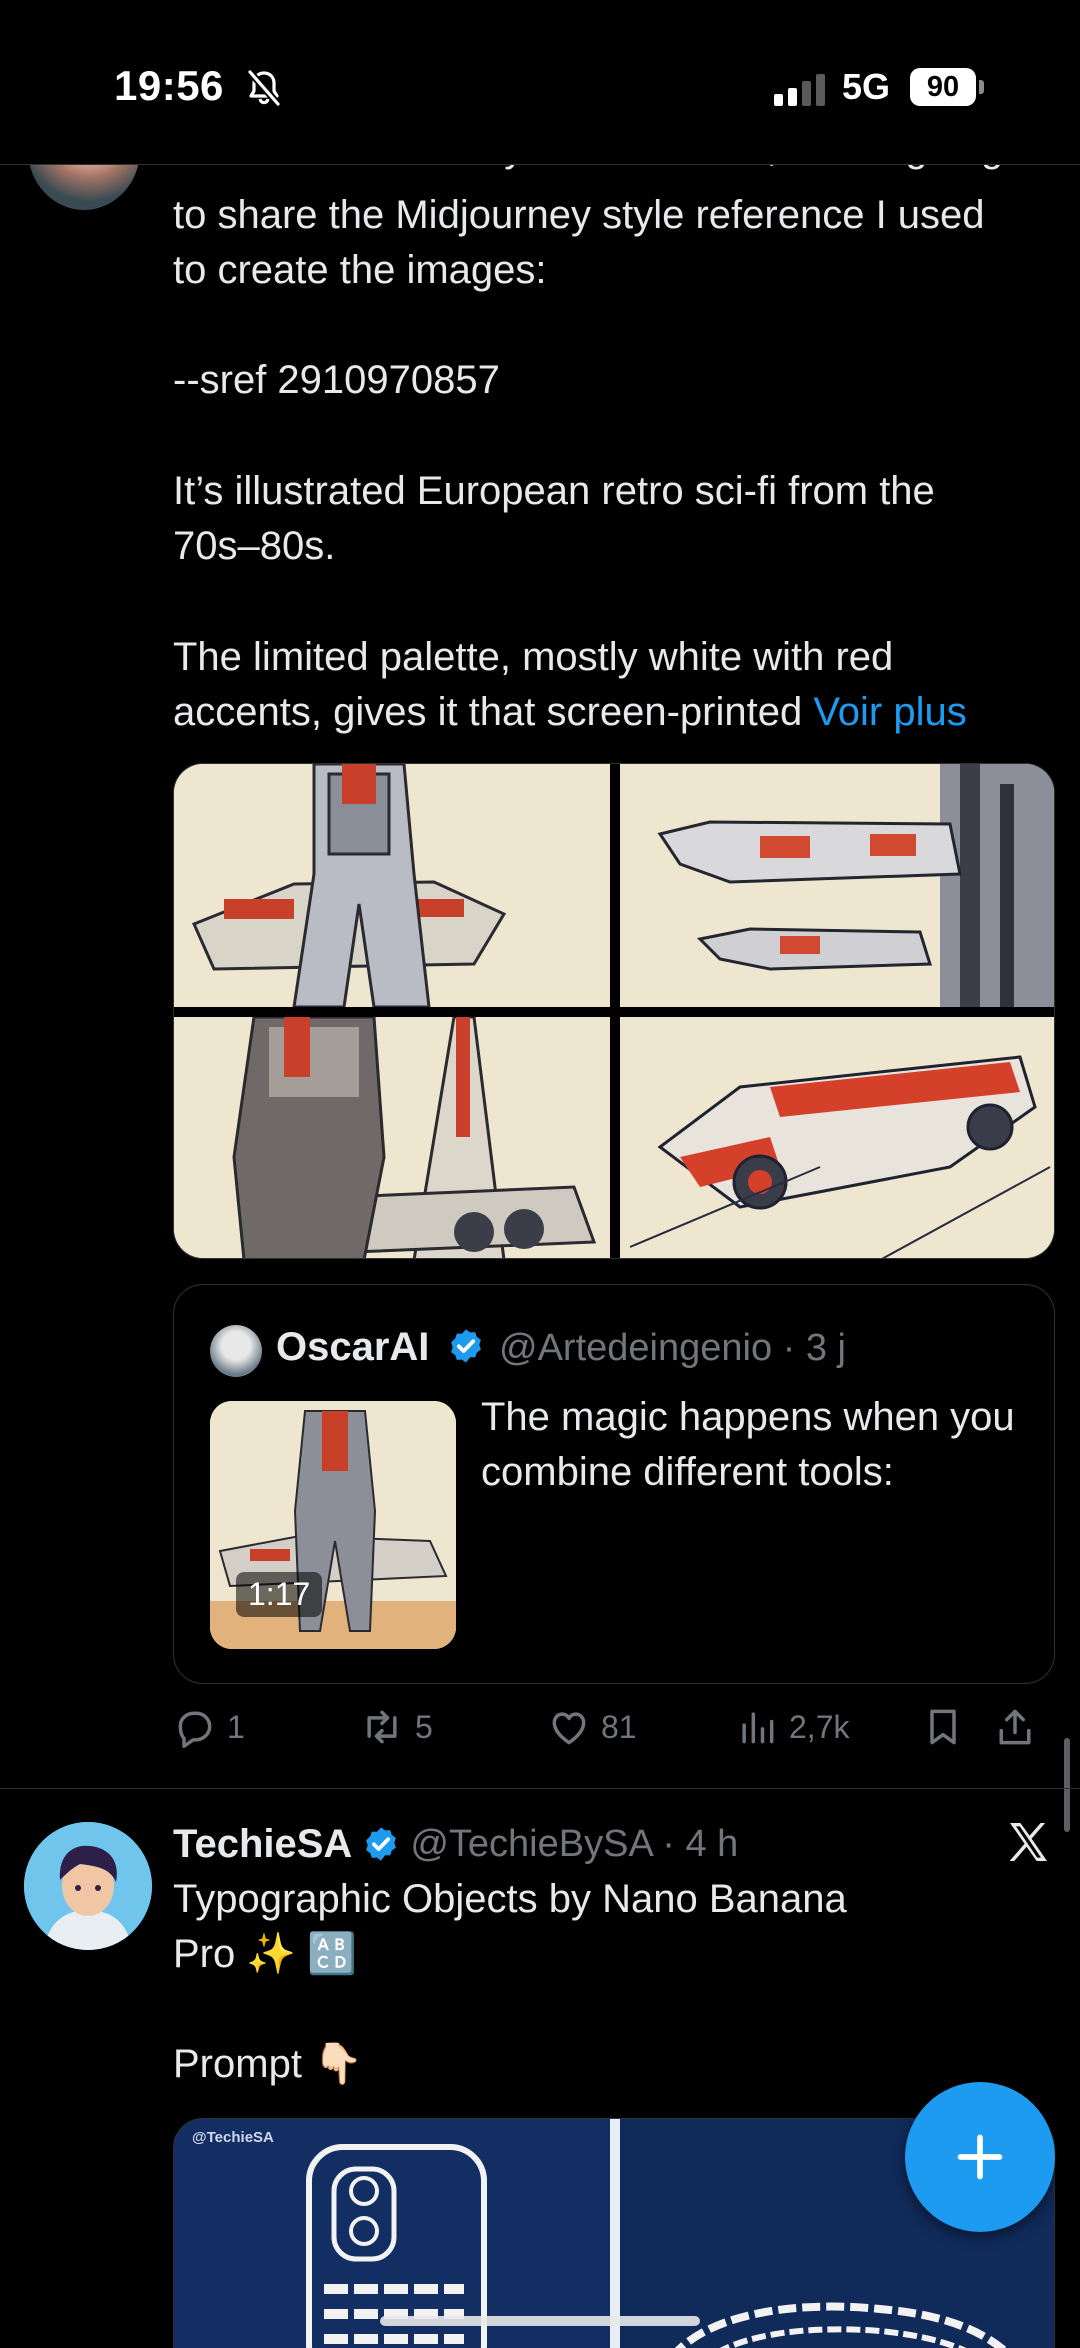 The image size is (1080, 2348). I want to click on media-separator, so click(615, 2233).